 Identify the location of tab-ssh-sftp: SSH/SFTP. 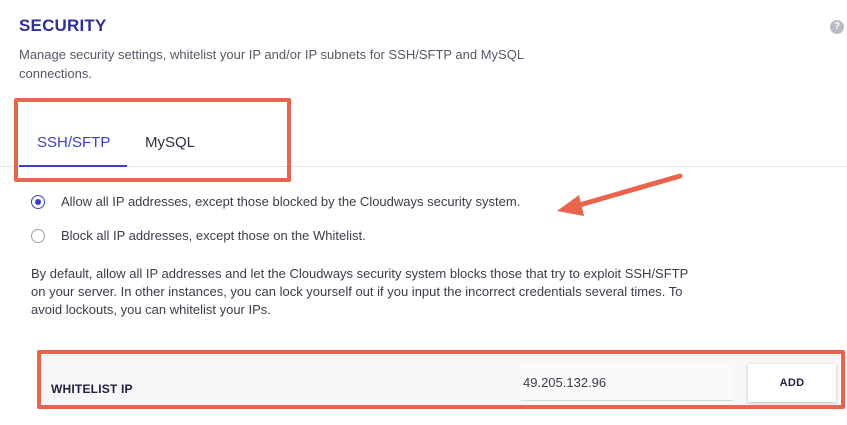
(73, 146).